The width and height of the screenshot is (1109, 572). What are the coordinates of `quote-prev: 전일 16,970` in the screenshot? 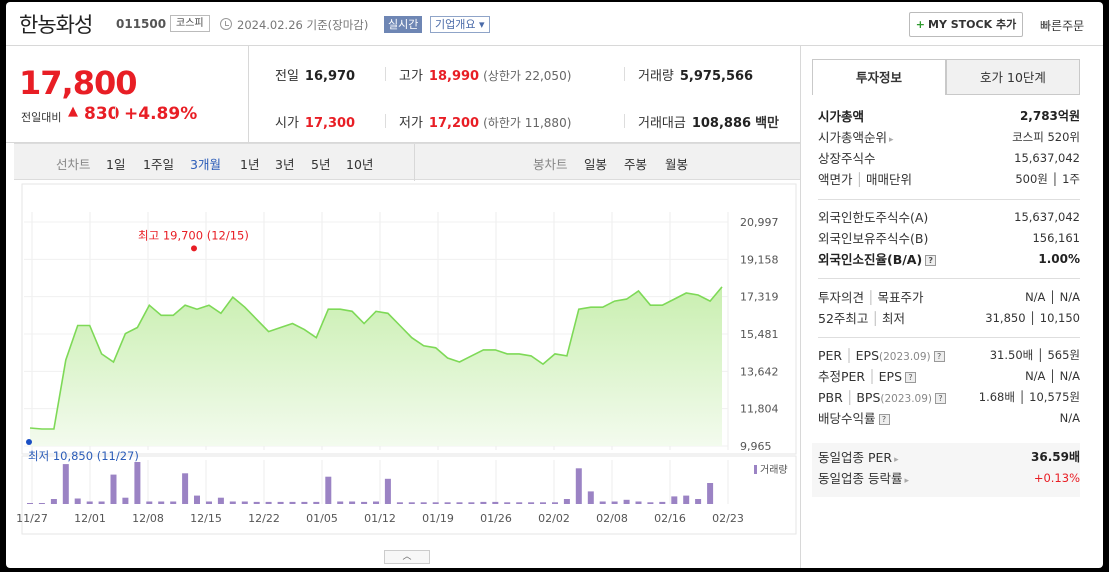 It's located at (315, 76).